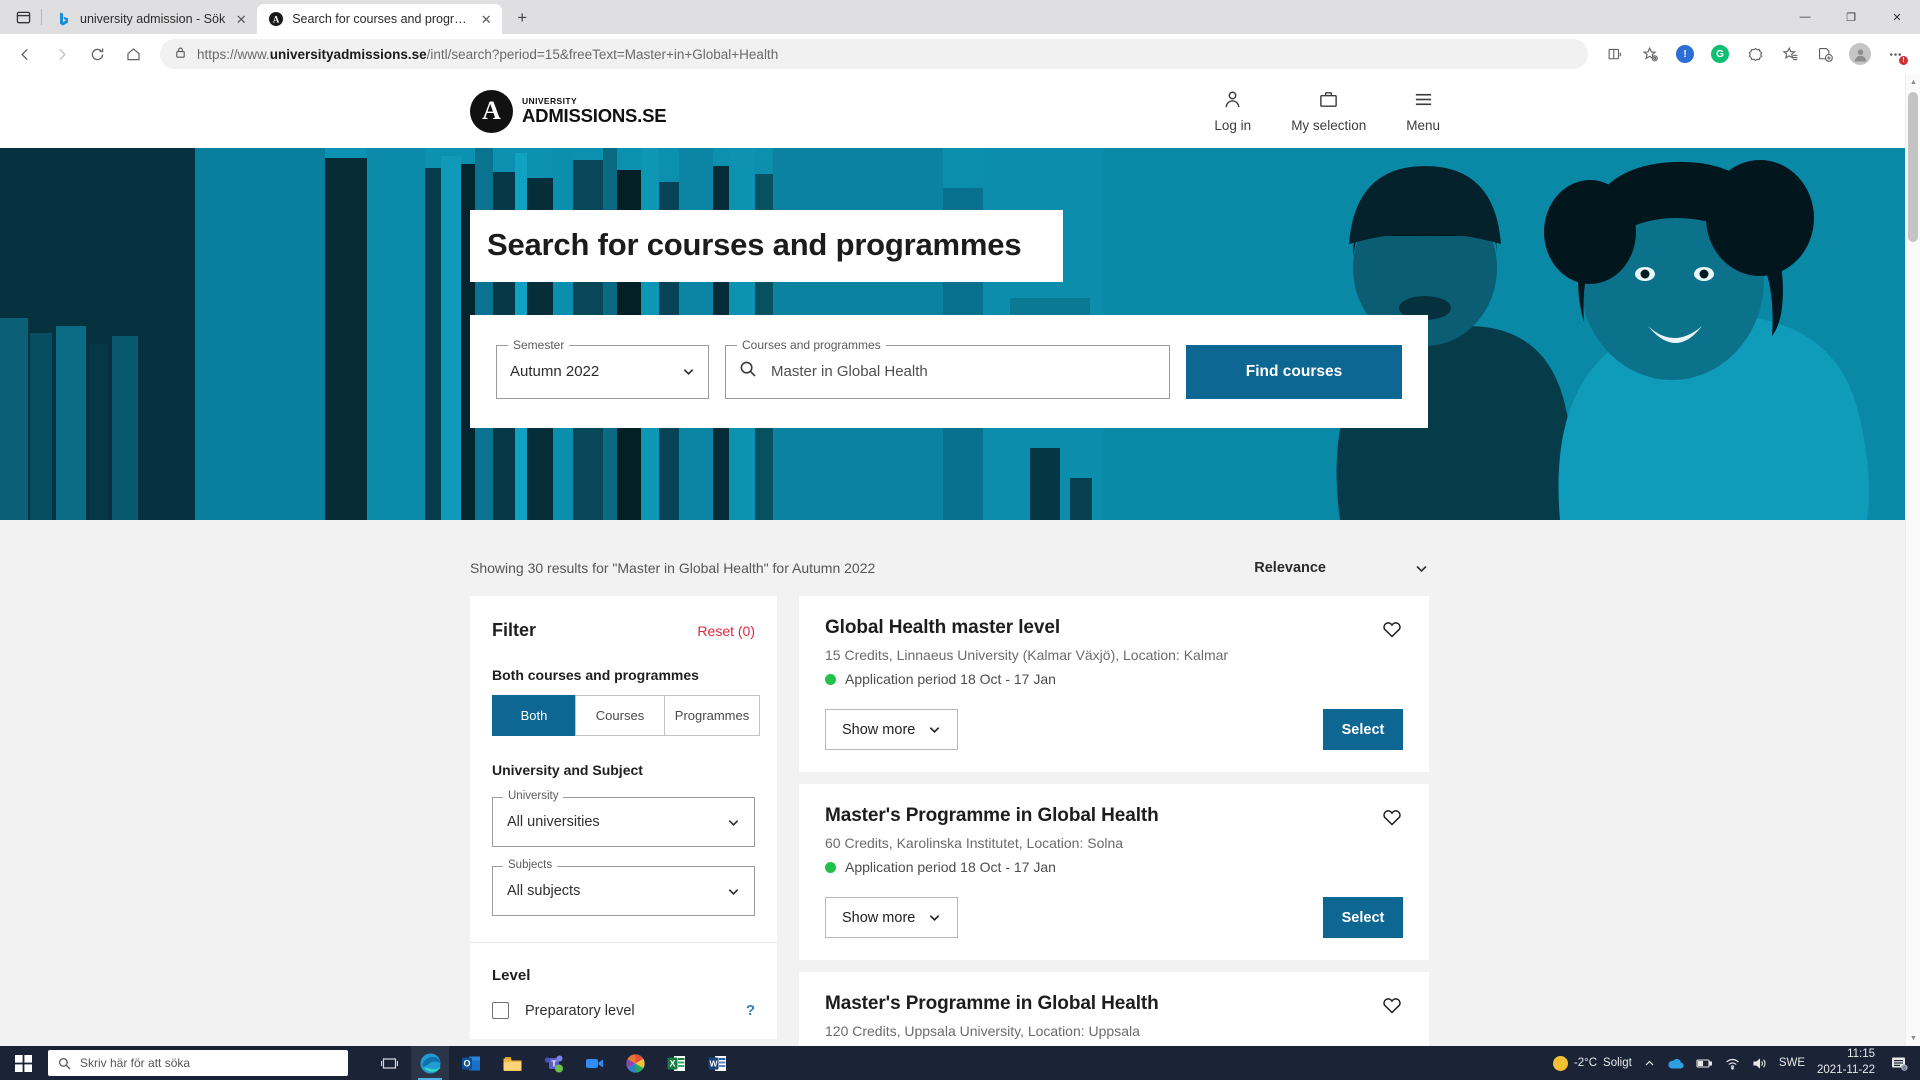 The height and width of the screenshot is (1080, 1920). I want to click on word-icon: W, so click(717, 1063).